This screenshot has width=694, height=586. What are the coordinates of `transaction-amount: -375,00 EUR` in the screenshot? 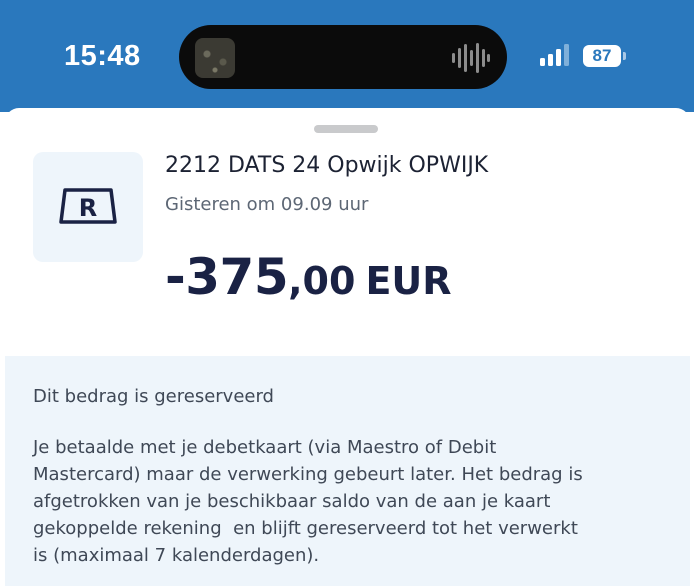 It's located at (308, 277).